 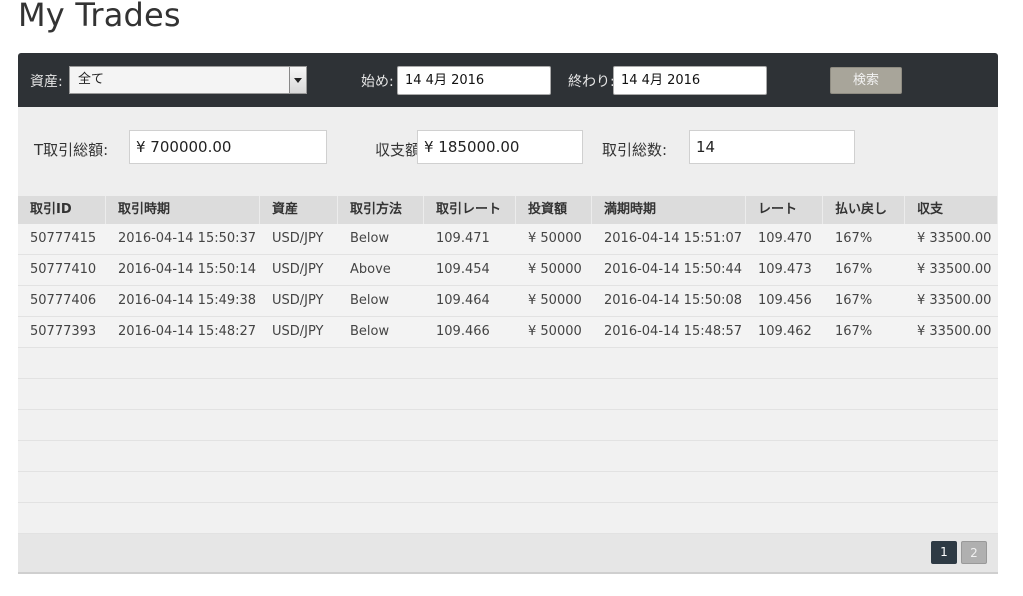 I want to click on total-trade-label: T取引総額:, so click(x=71, y=150).